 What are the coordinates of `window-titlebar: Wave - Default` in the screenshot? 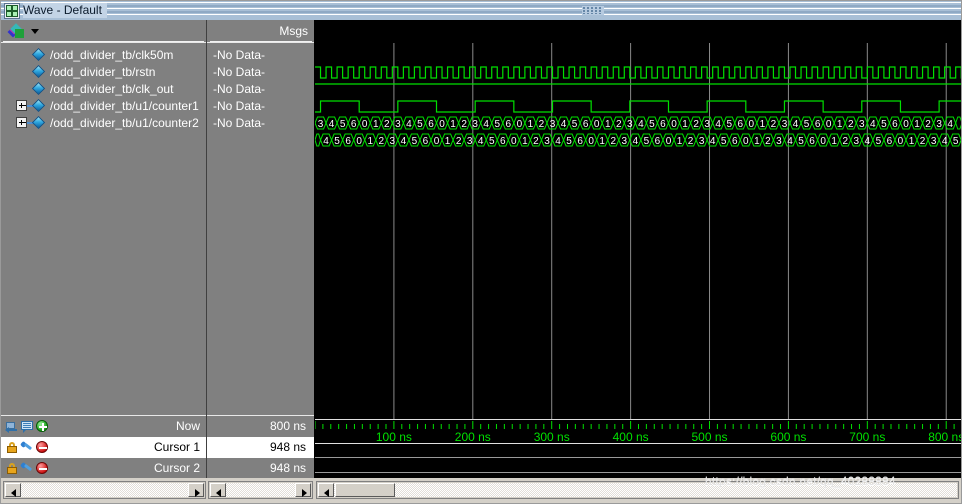 It's located at (481, 10).